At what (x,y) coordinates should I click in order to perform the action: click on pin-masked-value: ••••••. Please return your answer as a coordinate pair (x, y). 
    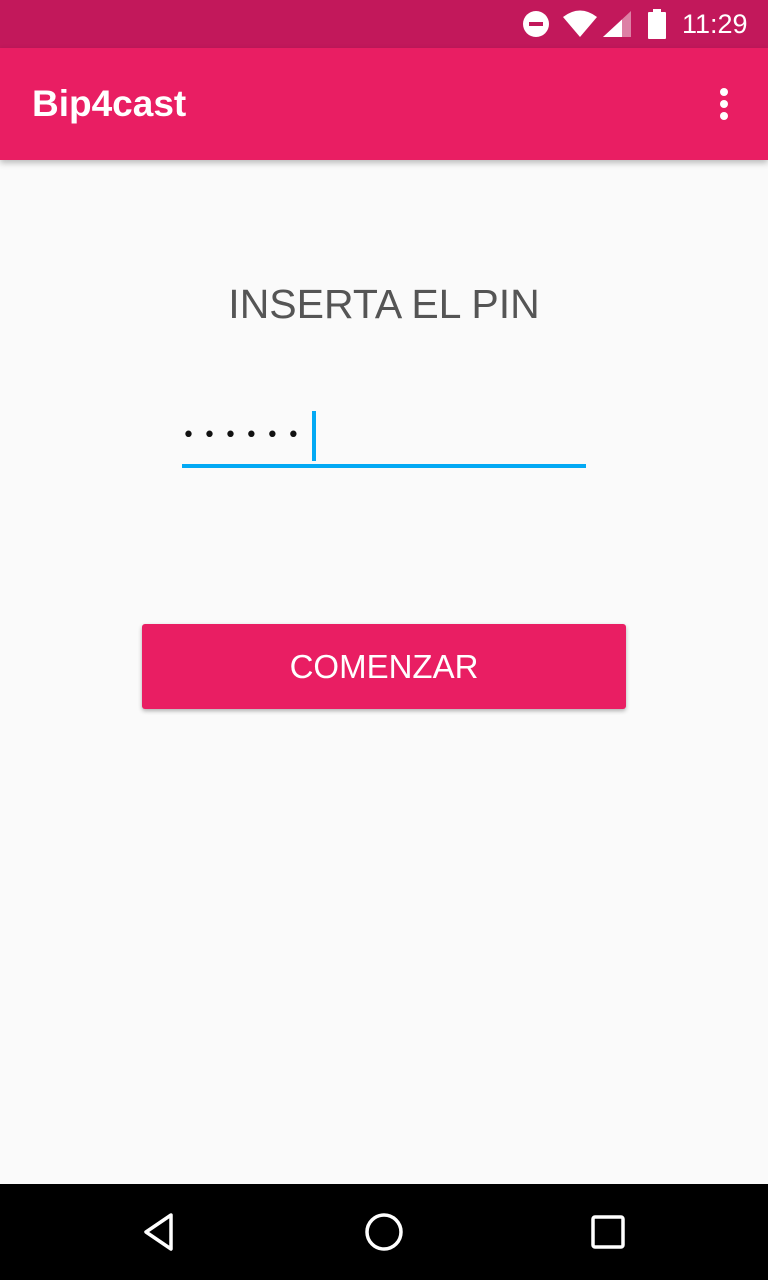
    Looking at the image, I should click on (245, 435).